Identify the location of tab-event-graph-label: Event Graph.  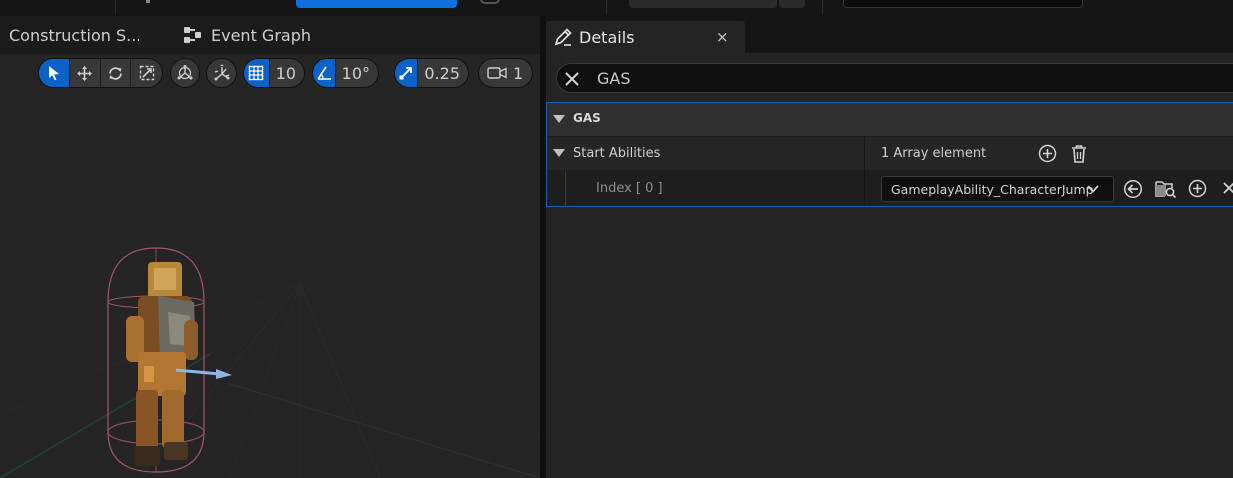
(261, 35).